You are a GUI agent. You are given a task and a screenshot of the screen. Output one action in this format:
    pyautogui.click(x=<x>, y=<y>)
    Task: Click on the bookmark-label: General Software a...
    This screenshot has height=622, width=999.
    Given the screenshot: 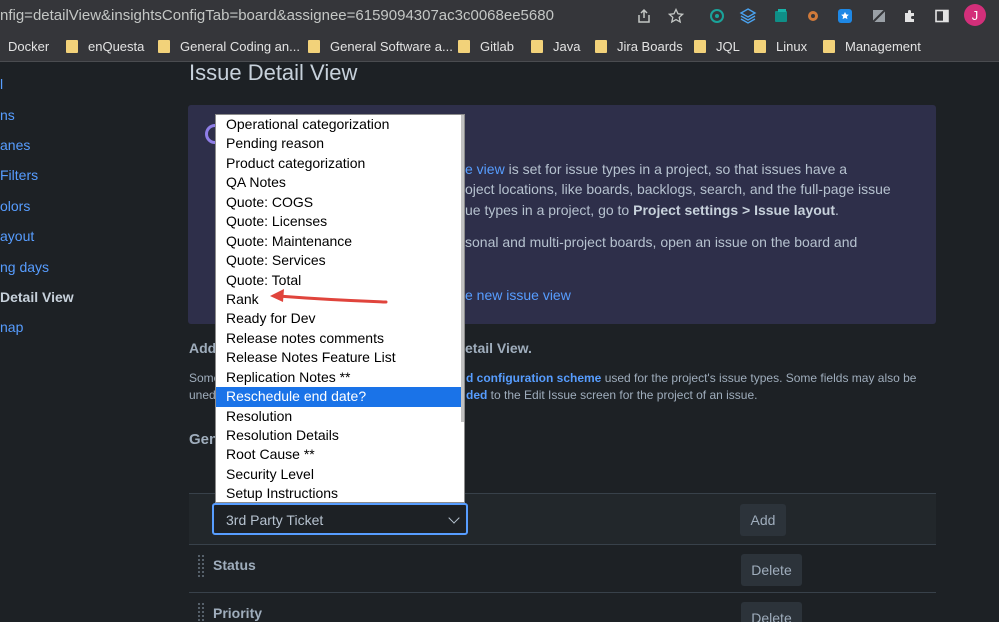 What is the action you would take?
    pyautogui.click(x=391, y=46)
    